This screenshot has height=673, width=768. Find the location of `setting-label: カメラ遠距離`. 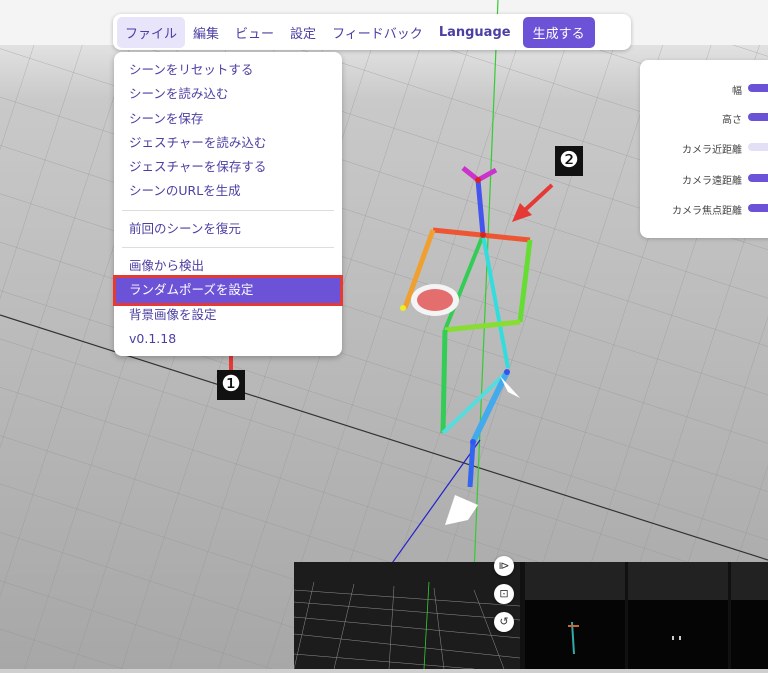

setting-label: カメラ遠距離 is located at coordinates (712, 181).